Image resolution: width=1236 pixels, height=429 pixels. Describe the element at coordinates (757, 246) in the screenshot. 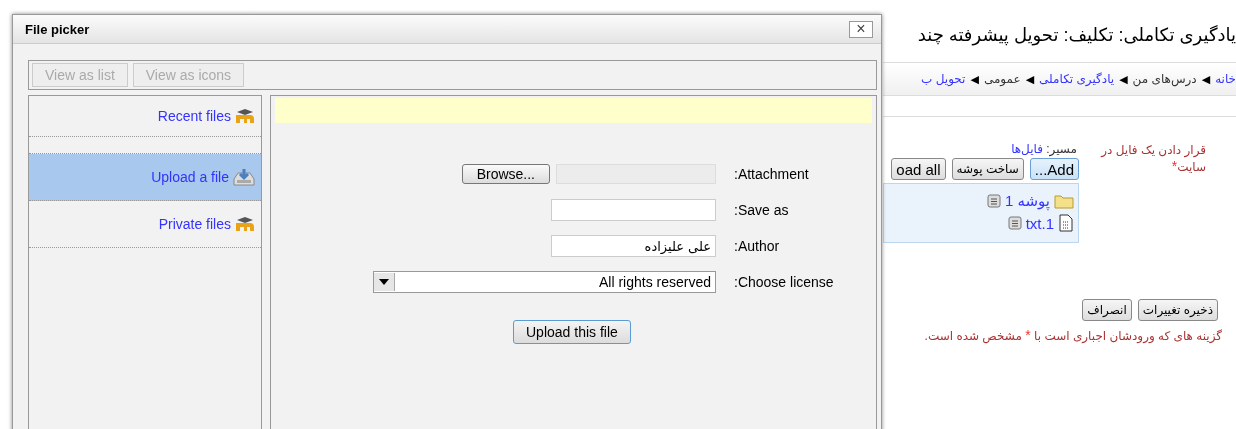

I see `field-label: :Author` at that location.